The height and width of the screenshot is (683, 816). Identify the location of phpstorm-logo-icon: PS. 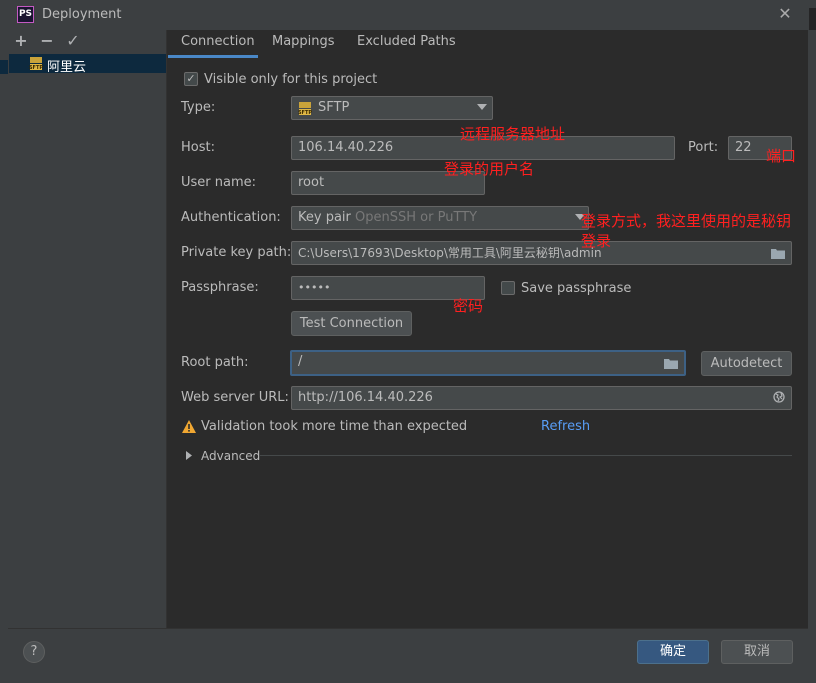
(25, 14).